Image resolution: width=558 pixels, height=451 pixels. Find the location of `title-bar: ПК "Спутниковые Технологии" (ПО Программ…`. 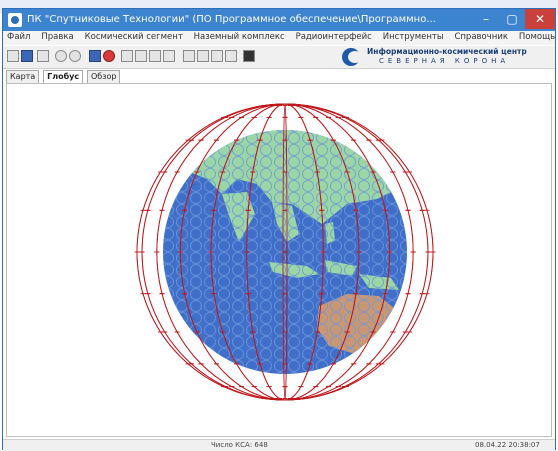

title-bar: ПК "Спутниковые Технологии" (ПО Программ… is located at coordinates (279, 20).